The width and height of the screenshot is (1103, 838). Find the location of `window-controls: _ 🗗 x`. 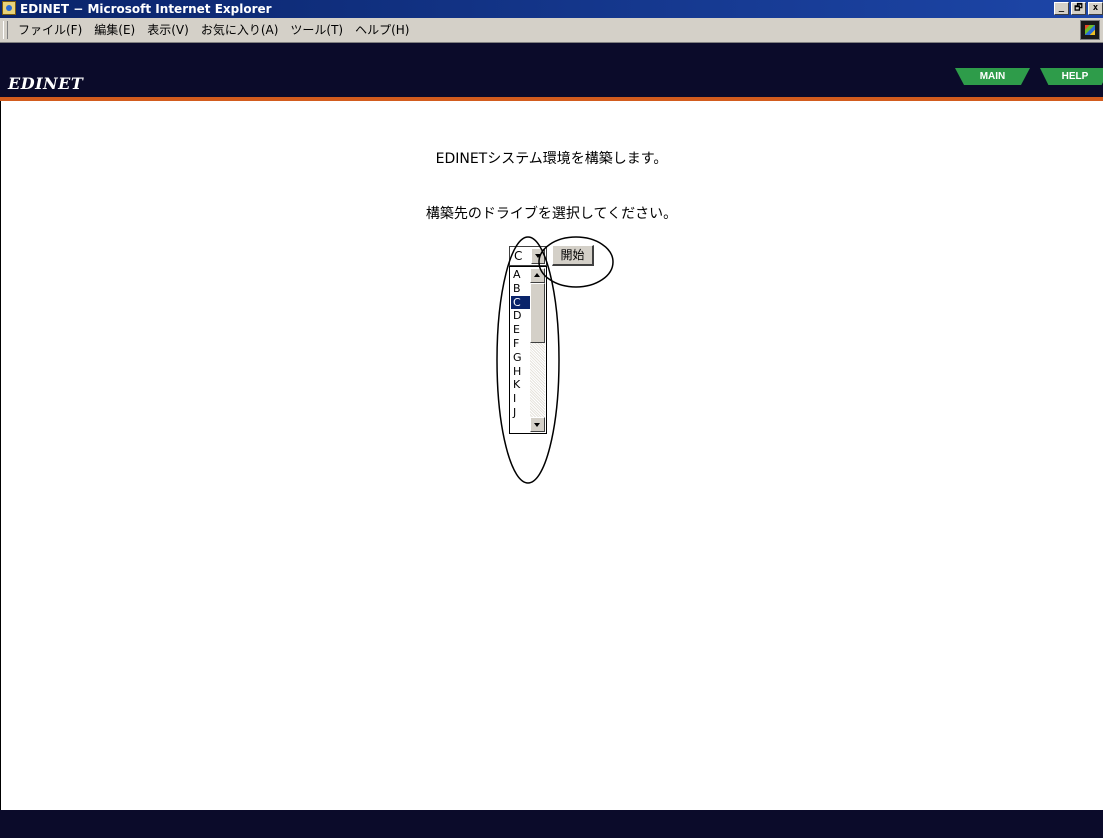

window-controls: _ 🗗 x is located at coordinates (1078, 8).